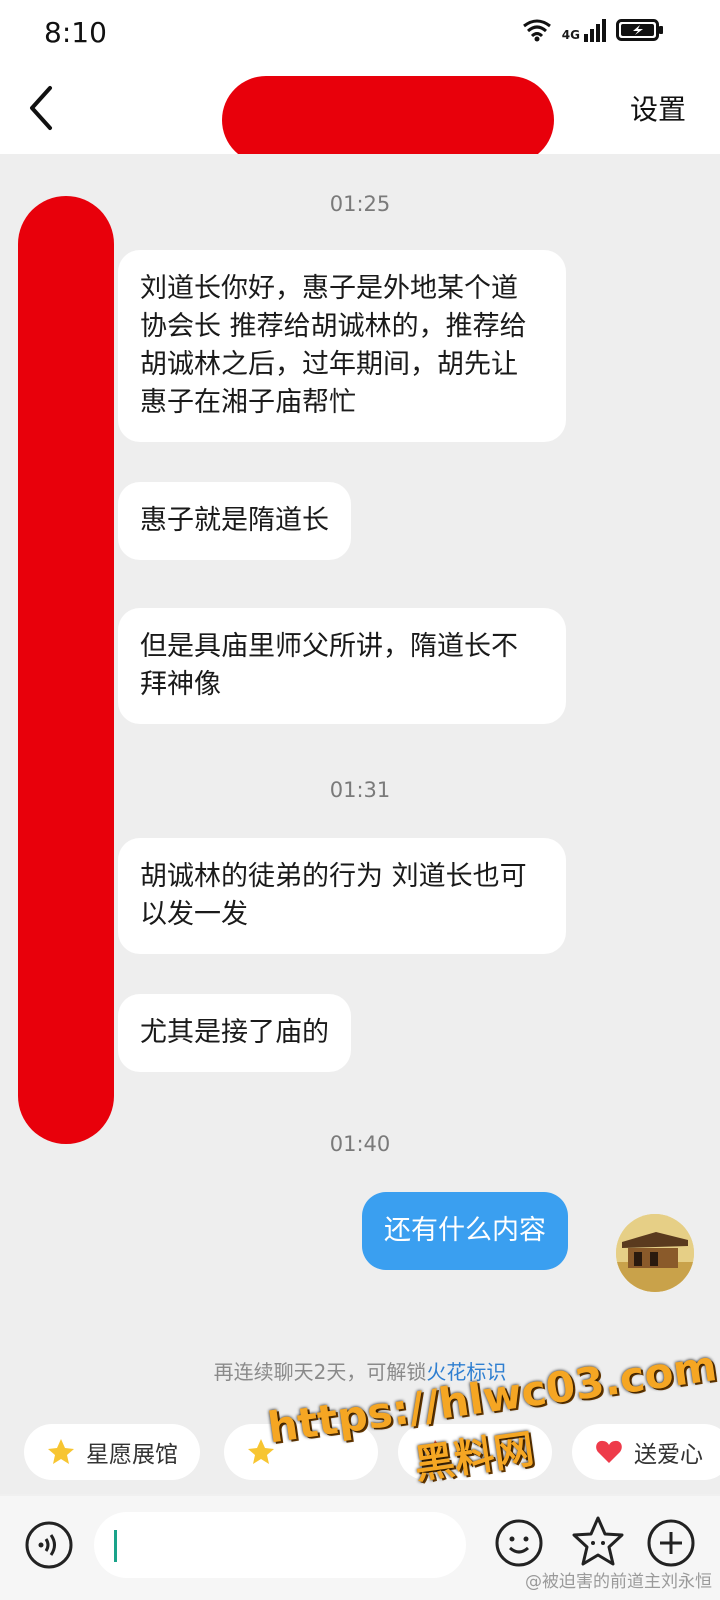  What do you see at coordinates (570, 34) in the screenshot?
I see `network-type: 4G` at bounding box center [570, 34].